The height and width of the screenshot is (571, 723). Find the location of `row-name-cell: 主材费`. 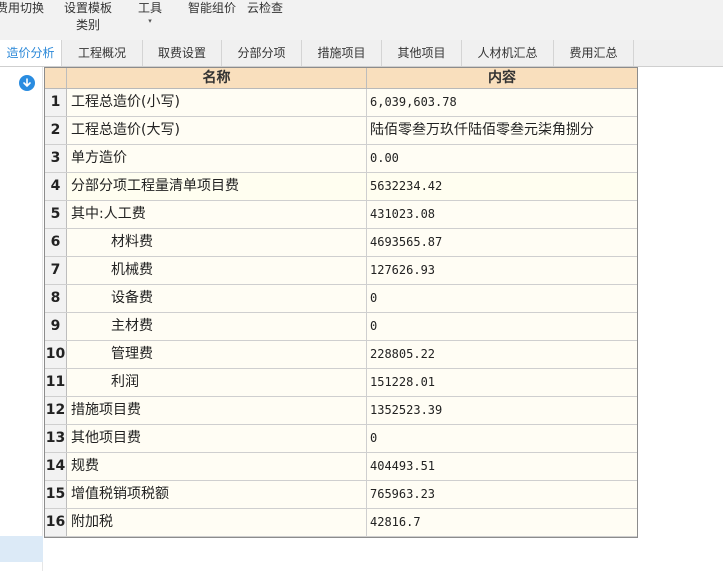

row-name-cell: 主材费 is located at coordinates (217, 326).